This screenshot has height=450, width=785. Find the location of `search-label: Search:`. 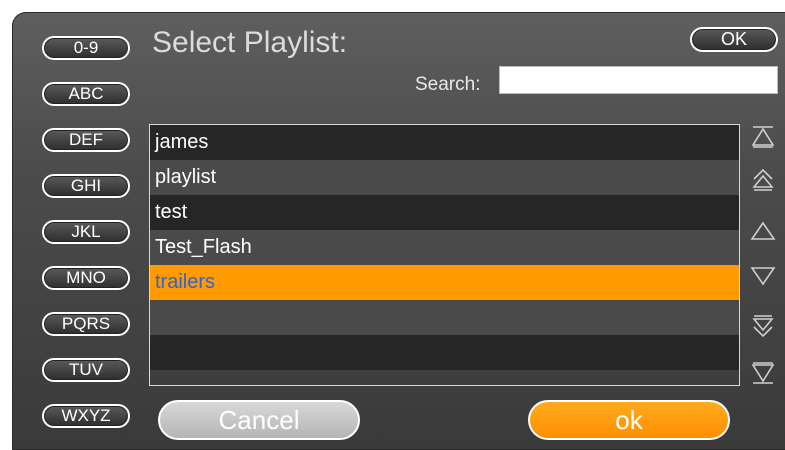

search-label: Search: is located at coordinates (448, 84).